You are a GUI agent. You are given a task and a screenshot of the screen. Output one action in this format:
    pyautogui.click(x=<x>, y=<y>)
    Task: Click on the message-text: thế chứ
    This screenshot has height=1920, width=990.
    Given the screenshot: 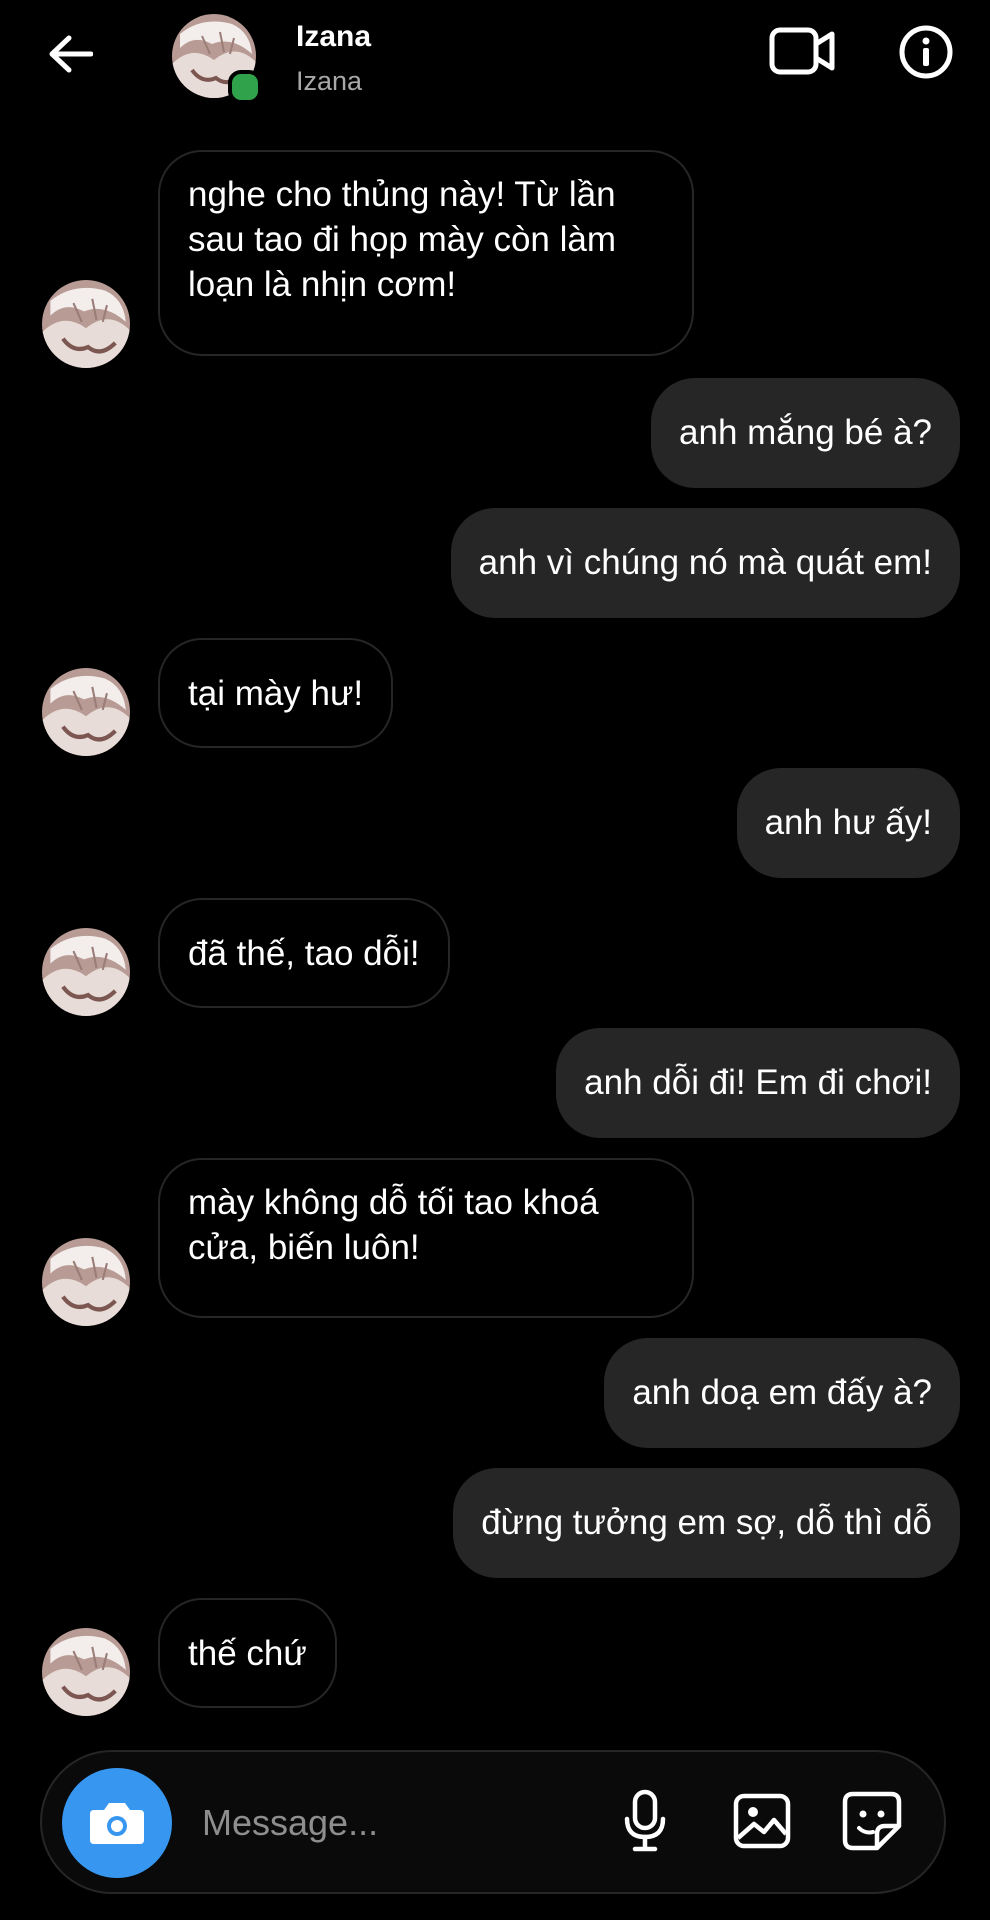 What is the action you would take?
    pyautogui.click(x=247, y=1653)
    